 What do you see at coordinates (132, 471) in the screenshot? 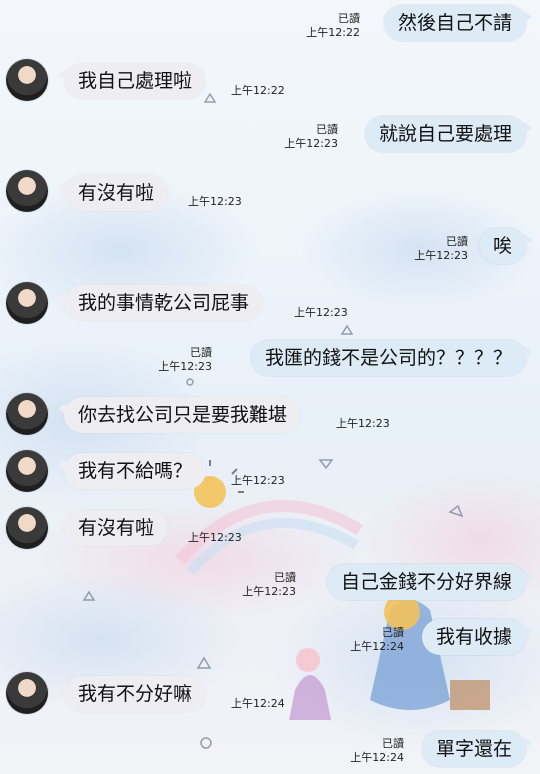
I see `message-bubble-incoming: 我有不給嗎？` at bounding box center [132, 471].